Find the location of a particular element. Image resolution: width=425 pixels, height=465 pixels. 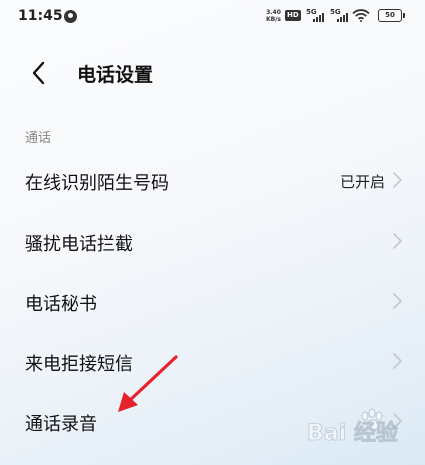

battery-icon: 50 is located at coordinates (391, 15).